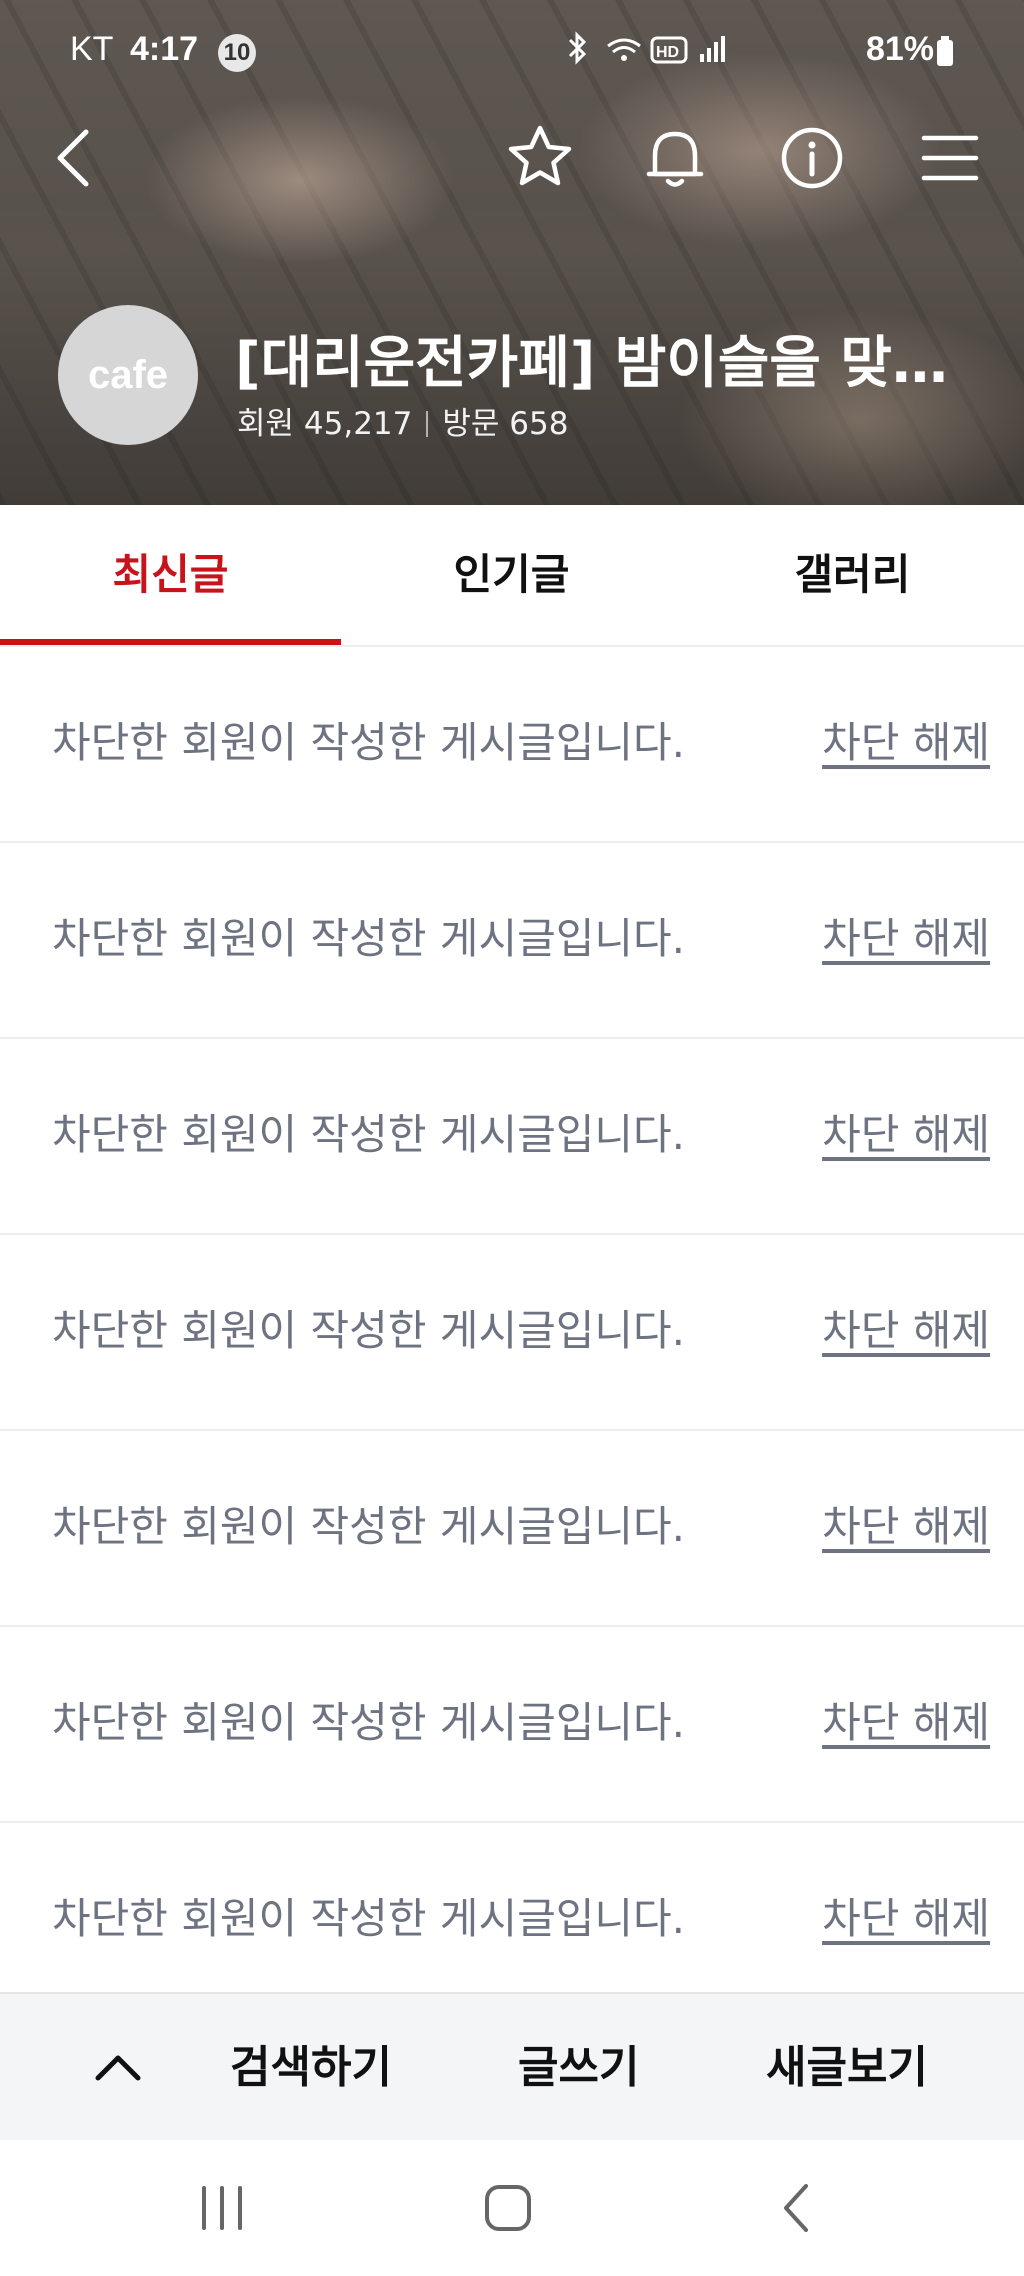  I want to click on status-bar: KT 4:17 10 HD 81%, so click(512, 50).